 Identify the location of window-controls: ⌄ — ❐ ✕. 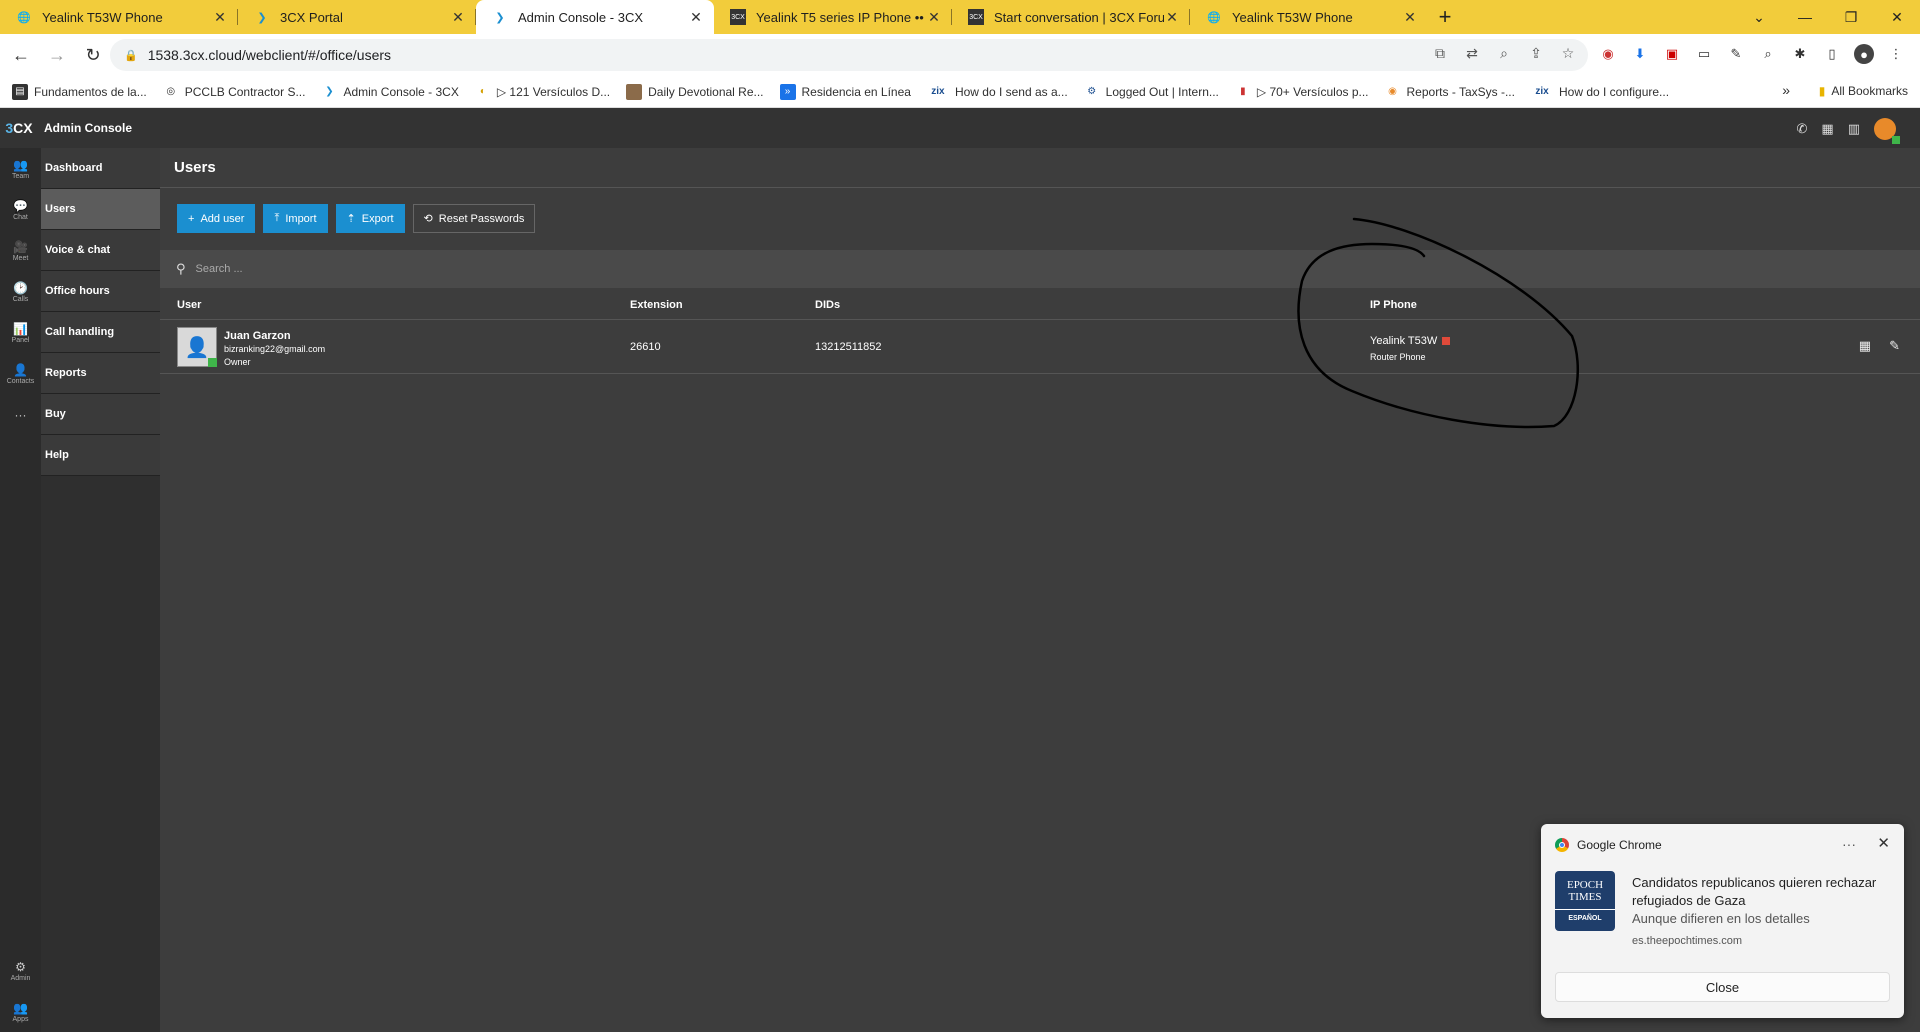
(1828, 17).